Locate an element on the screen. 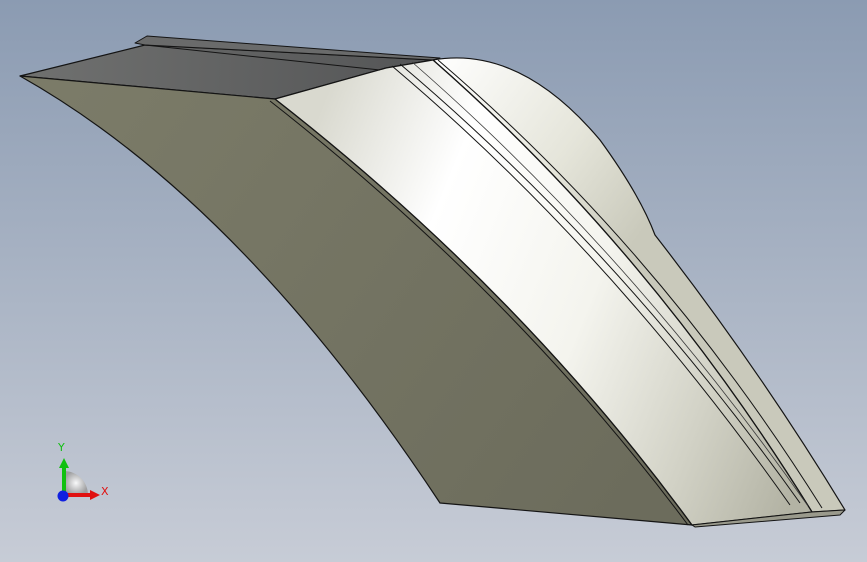  triad-z-axis is located at coordinates (63, 496).